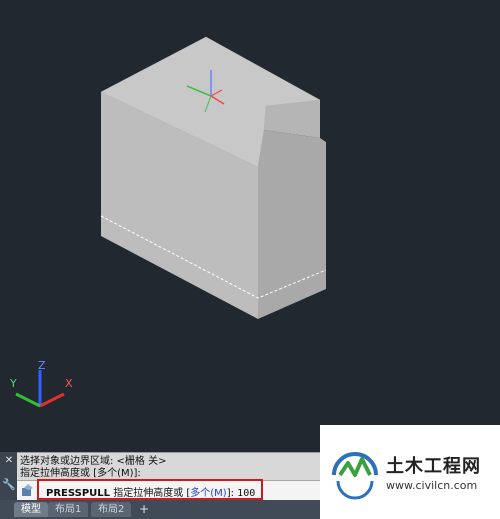 The width and height of the screenshot is (500, 519). I want to click on command-prompt: 指定拉伸高度或 [, so click(150, 493).